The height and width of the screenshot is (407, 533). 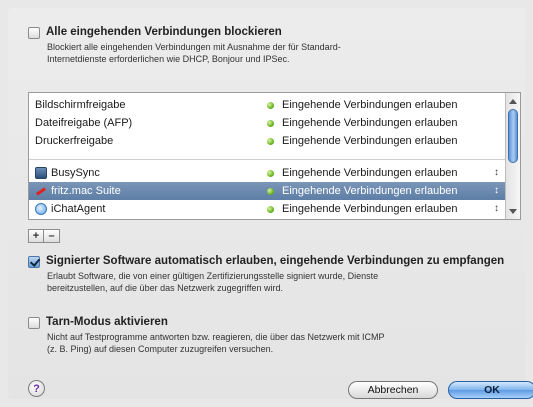 What do you see at coordinates (513, 136) in the screenshot?
I see `scroll-thumb` at bounding box center [513, 136].